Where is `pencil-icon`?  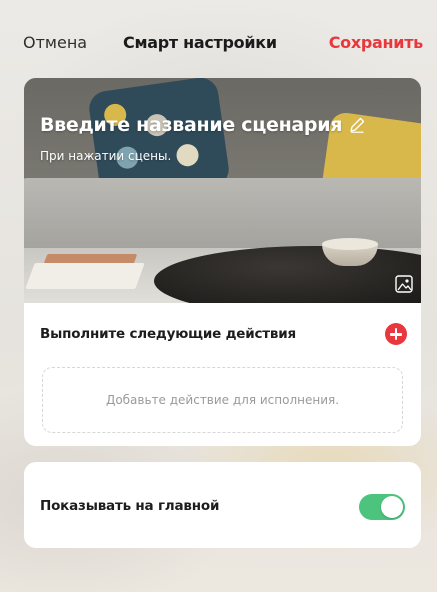 pencil-icon is located at coordinates (357, 125).